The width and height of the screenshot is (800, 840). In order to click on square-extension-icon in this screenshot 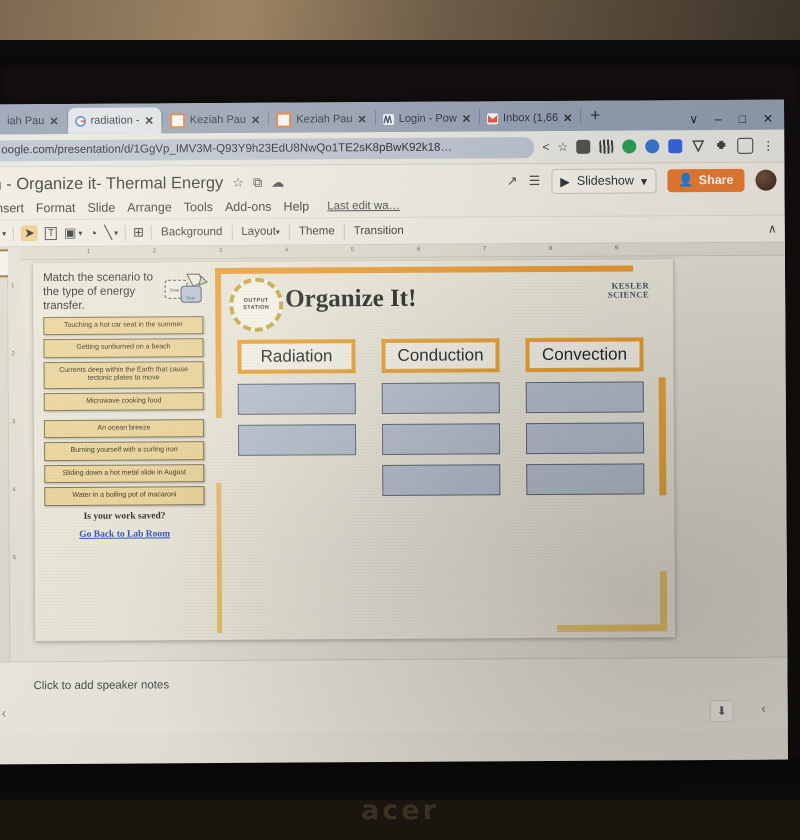, I will do `click(745, 146)`.